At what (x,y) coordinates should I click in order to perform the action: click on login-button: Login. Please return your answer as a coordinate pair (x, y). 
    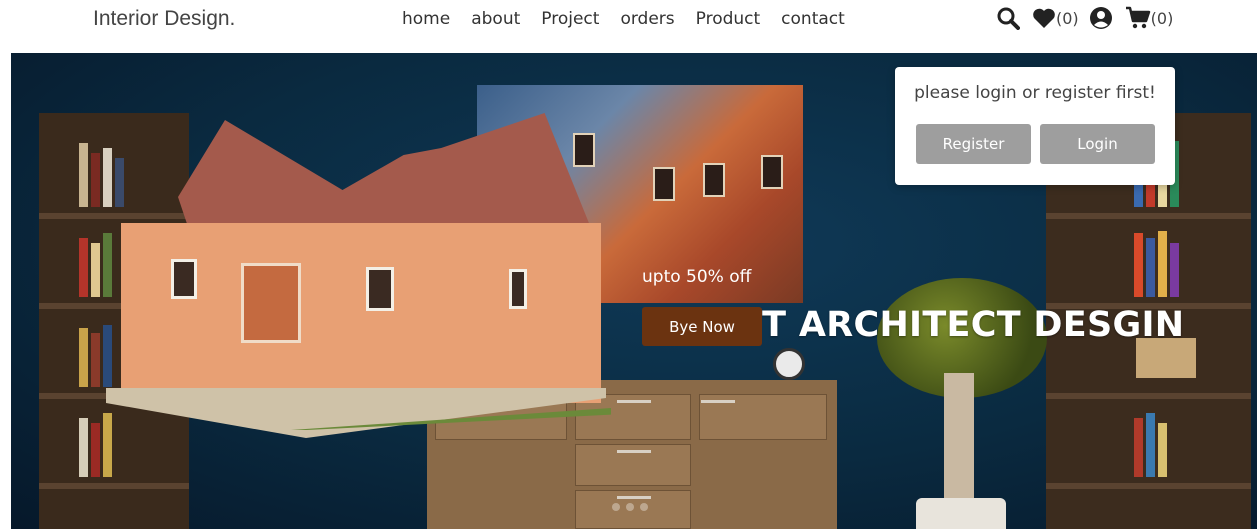
    Looking at the image, I should click on (1097, 144).